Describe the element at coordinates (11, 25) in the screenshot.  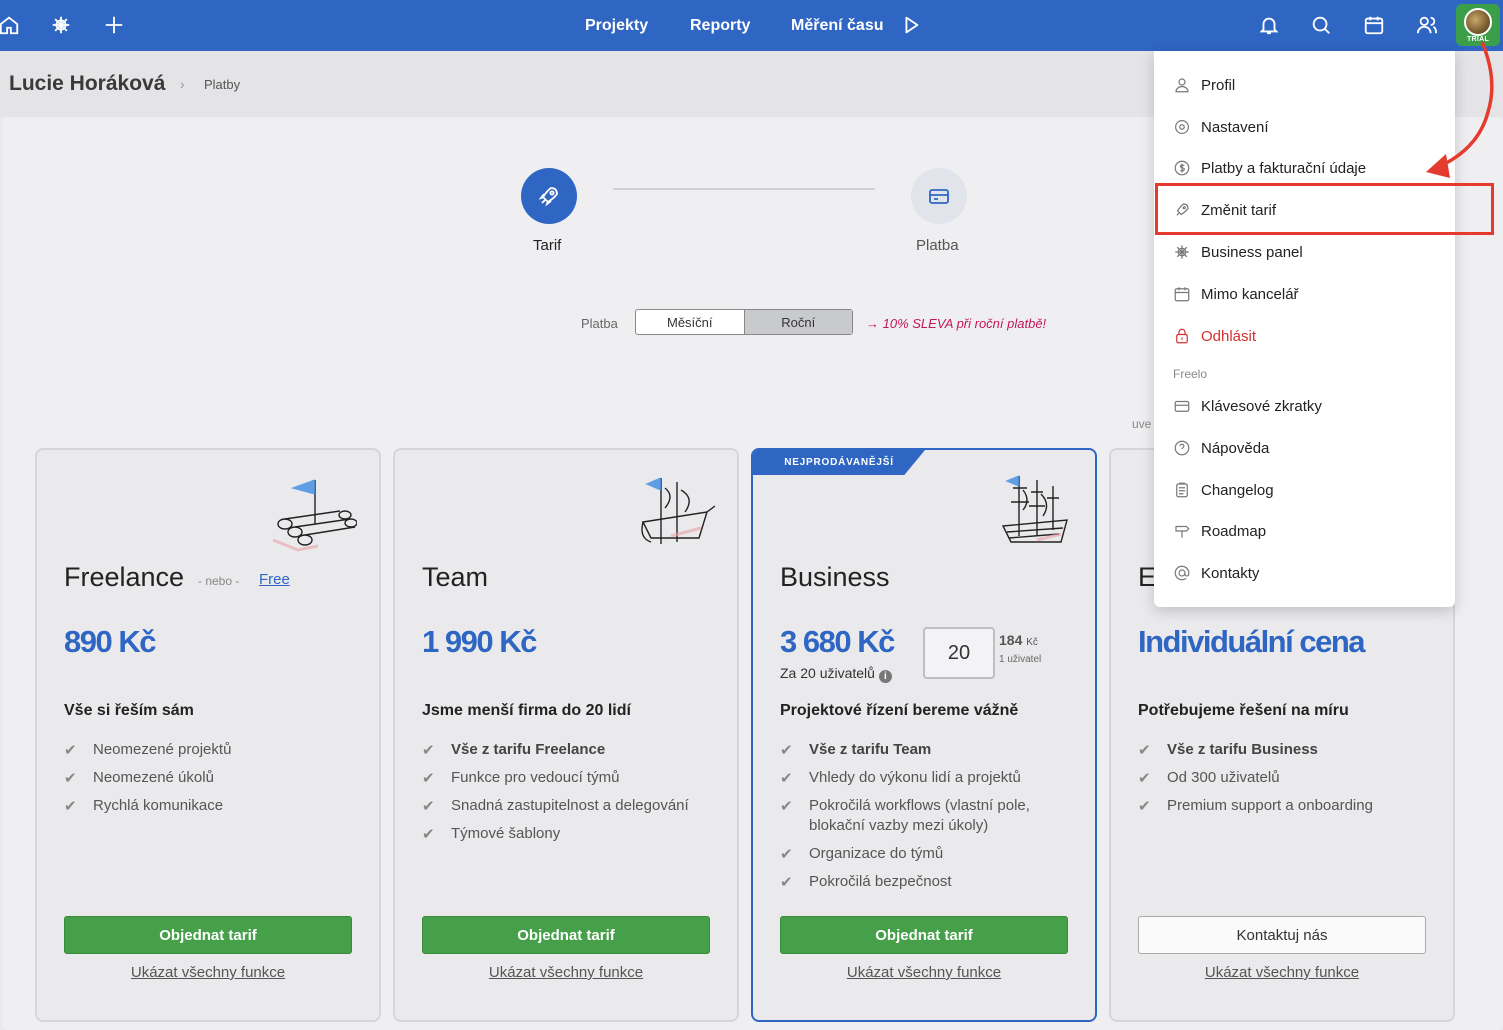
I see `home-icon` at that location.